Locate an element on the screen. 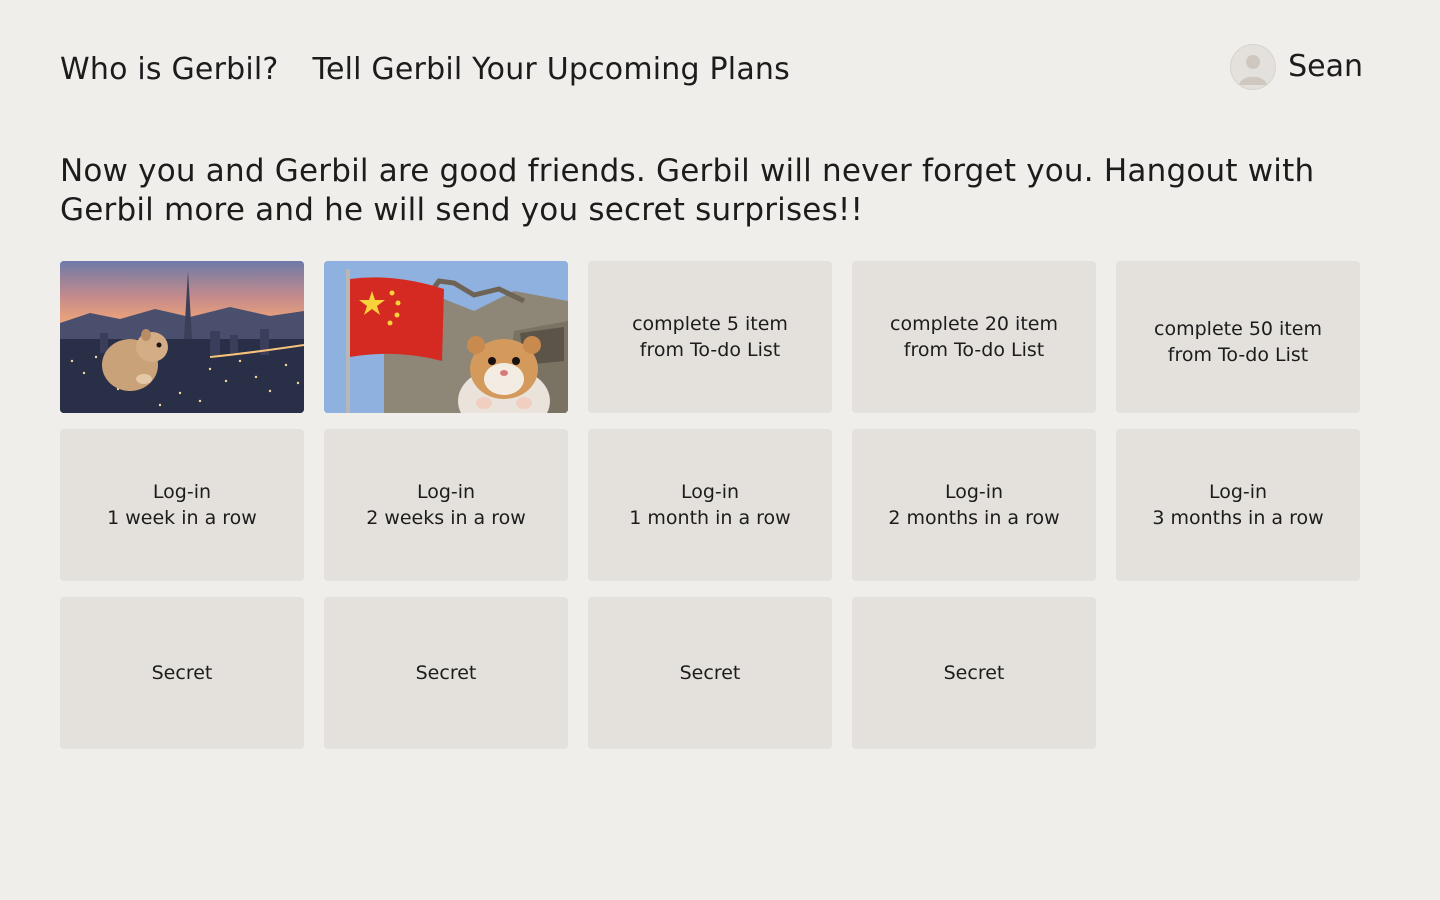 This screenshot has height=900, width=1440. nav-link-upcoming-plans: Tell Gerbil Your Upcoming Plans is located at coordinates (551, 70).